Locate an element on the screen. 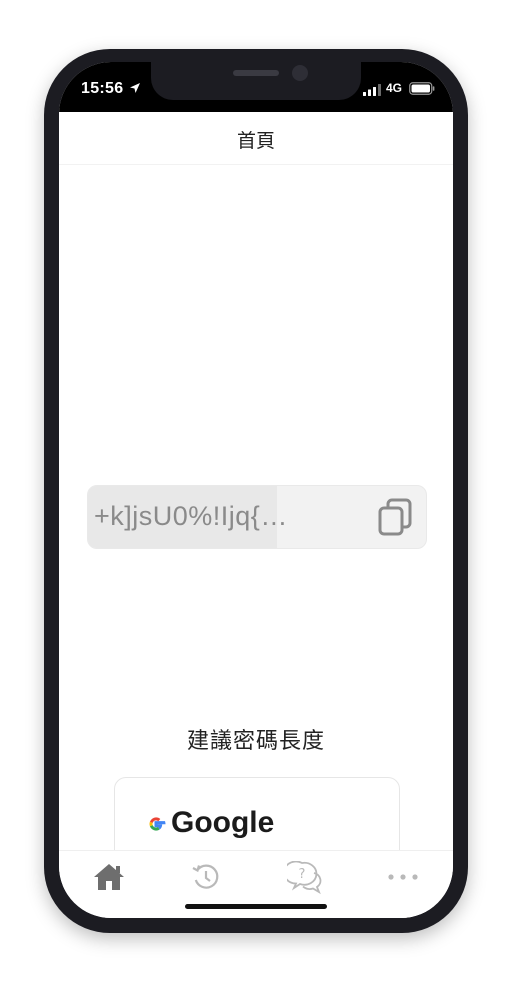 This screenshot has width=512, height=983. camera is located at coordinates (300, 73).